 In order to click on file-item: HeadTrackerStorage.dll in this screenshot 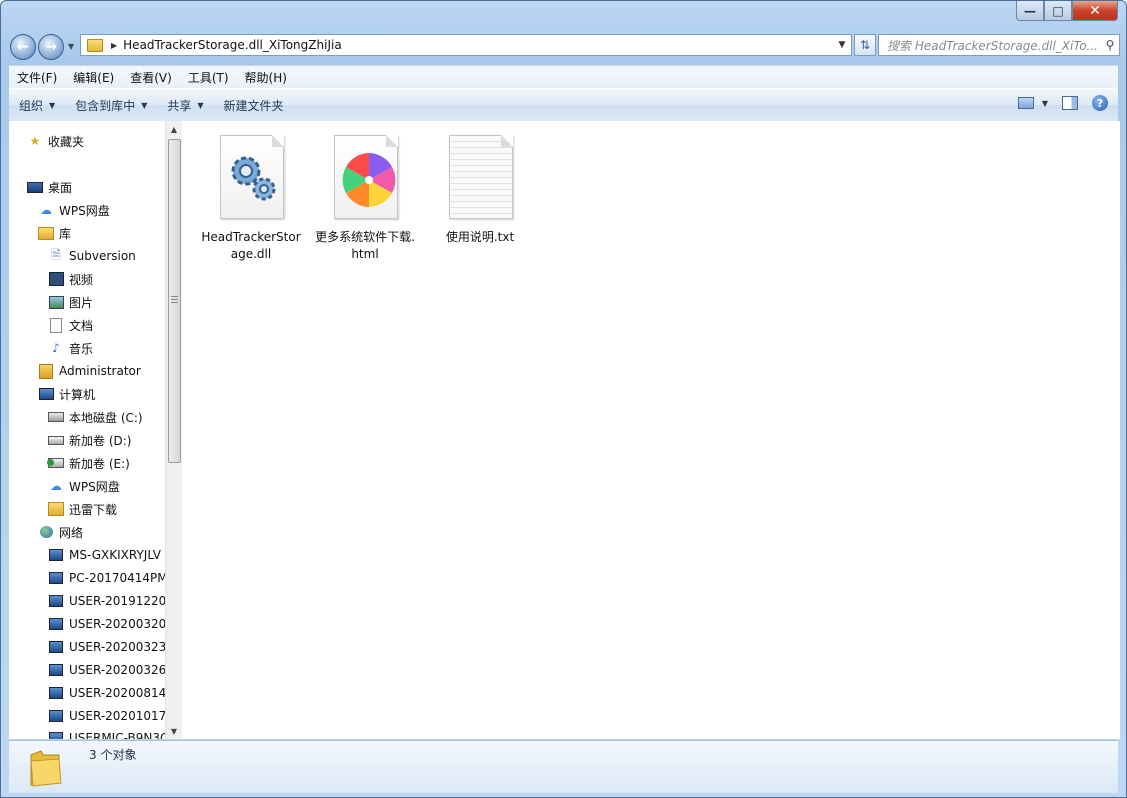, I will do `click(251, 198)`.